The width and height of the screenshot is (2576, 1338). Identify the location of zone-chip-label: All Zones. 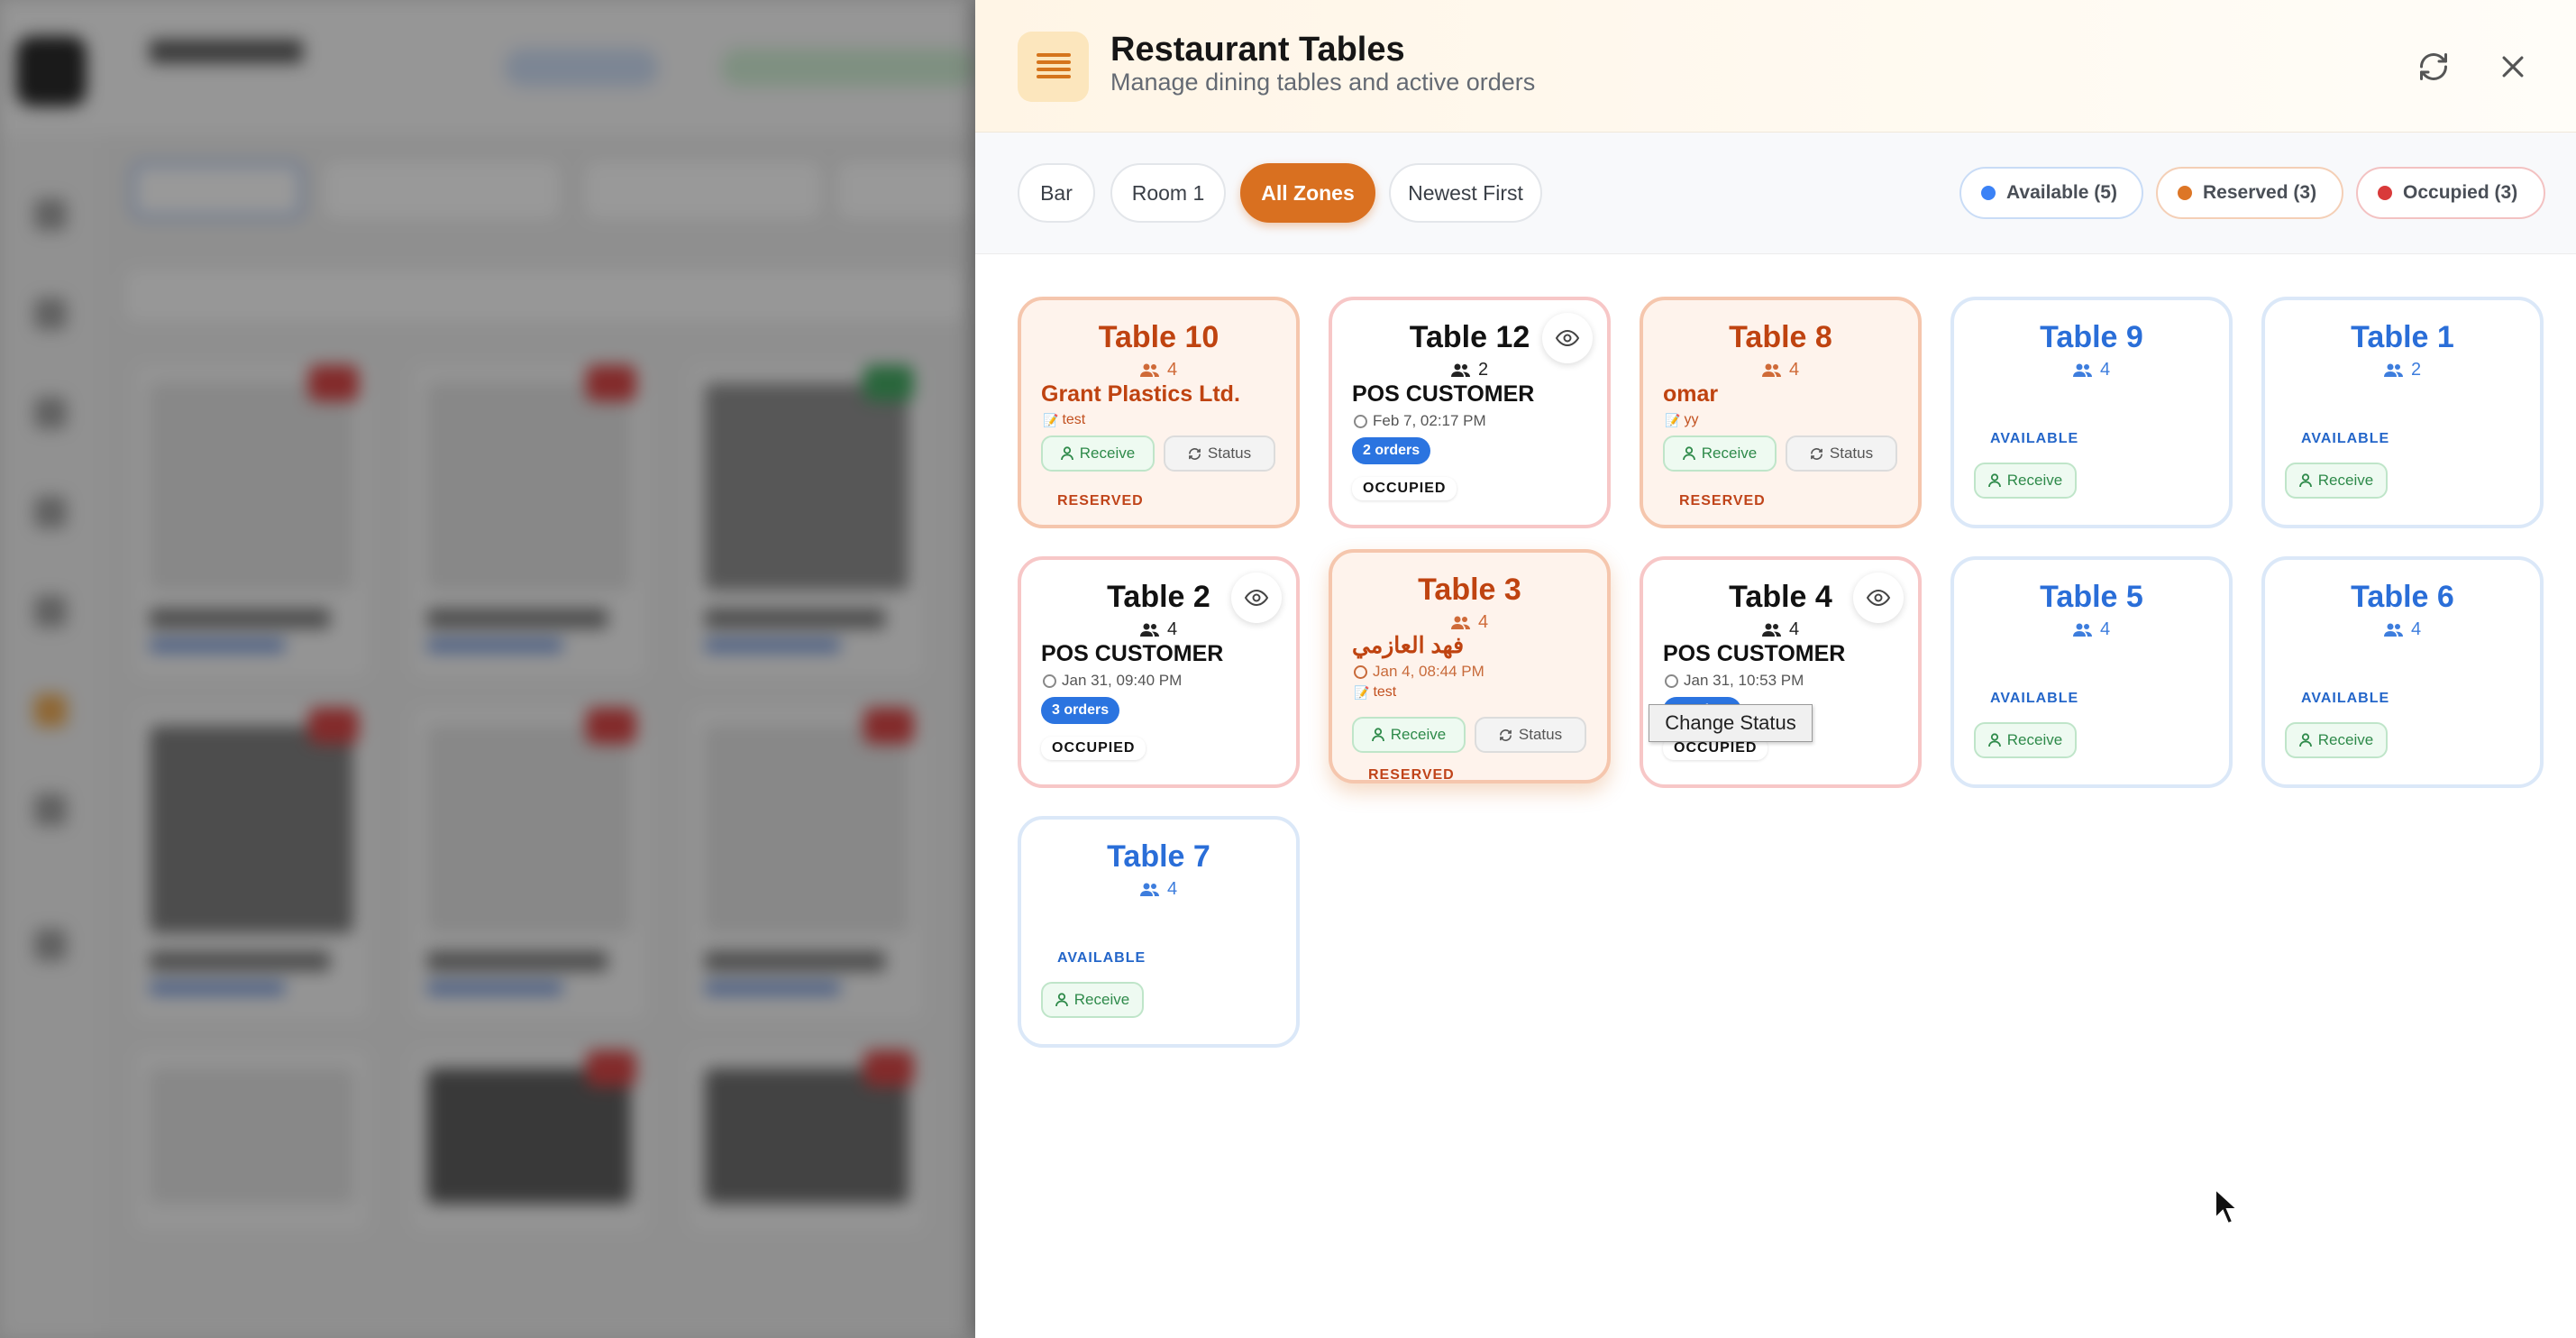
(1308, 192).